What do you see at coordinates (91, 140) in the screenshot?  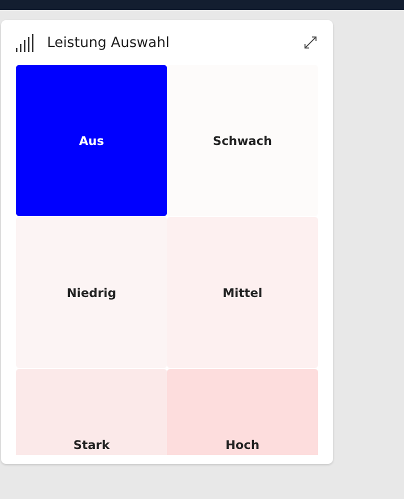 I see `option-tile: Aus` at bounding box center [91, 140].